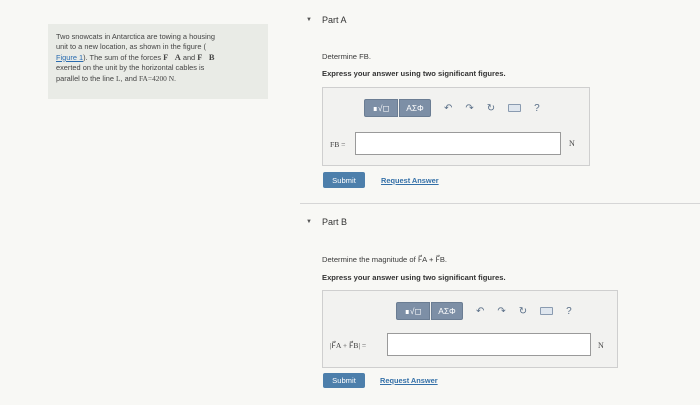 The width and height of the screenshot is (700, 405). What do you see at coordinates (344, 180) in the screenshot?
I see `part-a-submit-button: Submit` at bounding box center [344, 180].